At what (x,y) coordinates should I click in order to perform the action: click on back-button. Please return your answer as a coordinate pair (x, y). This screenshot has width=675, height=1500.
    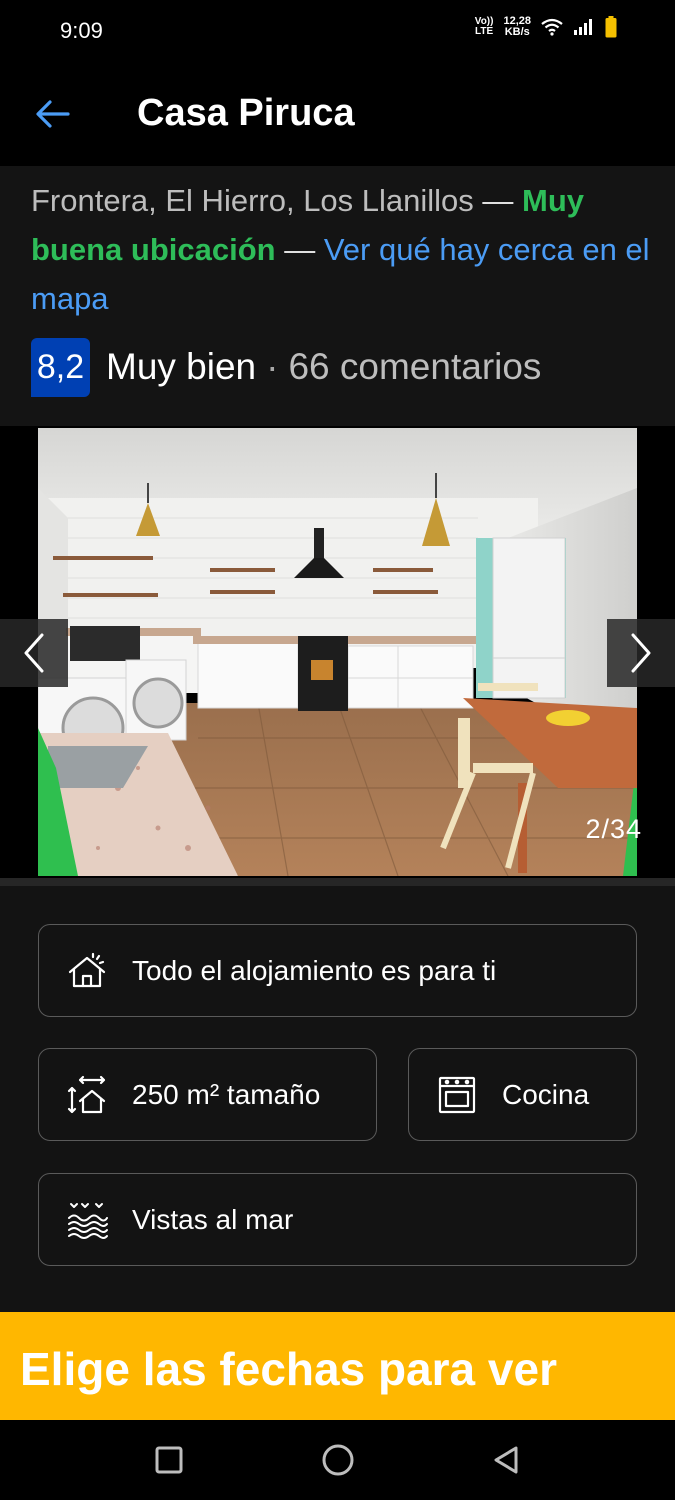
    Looking at the image, I should click on (52, 114).